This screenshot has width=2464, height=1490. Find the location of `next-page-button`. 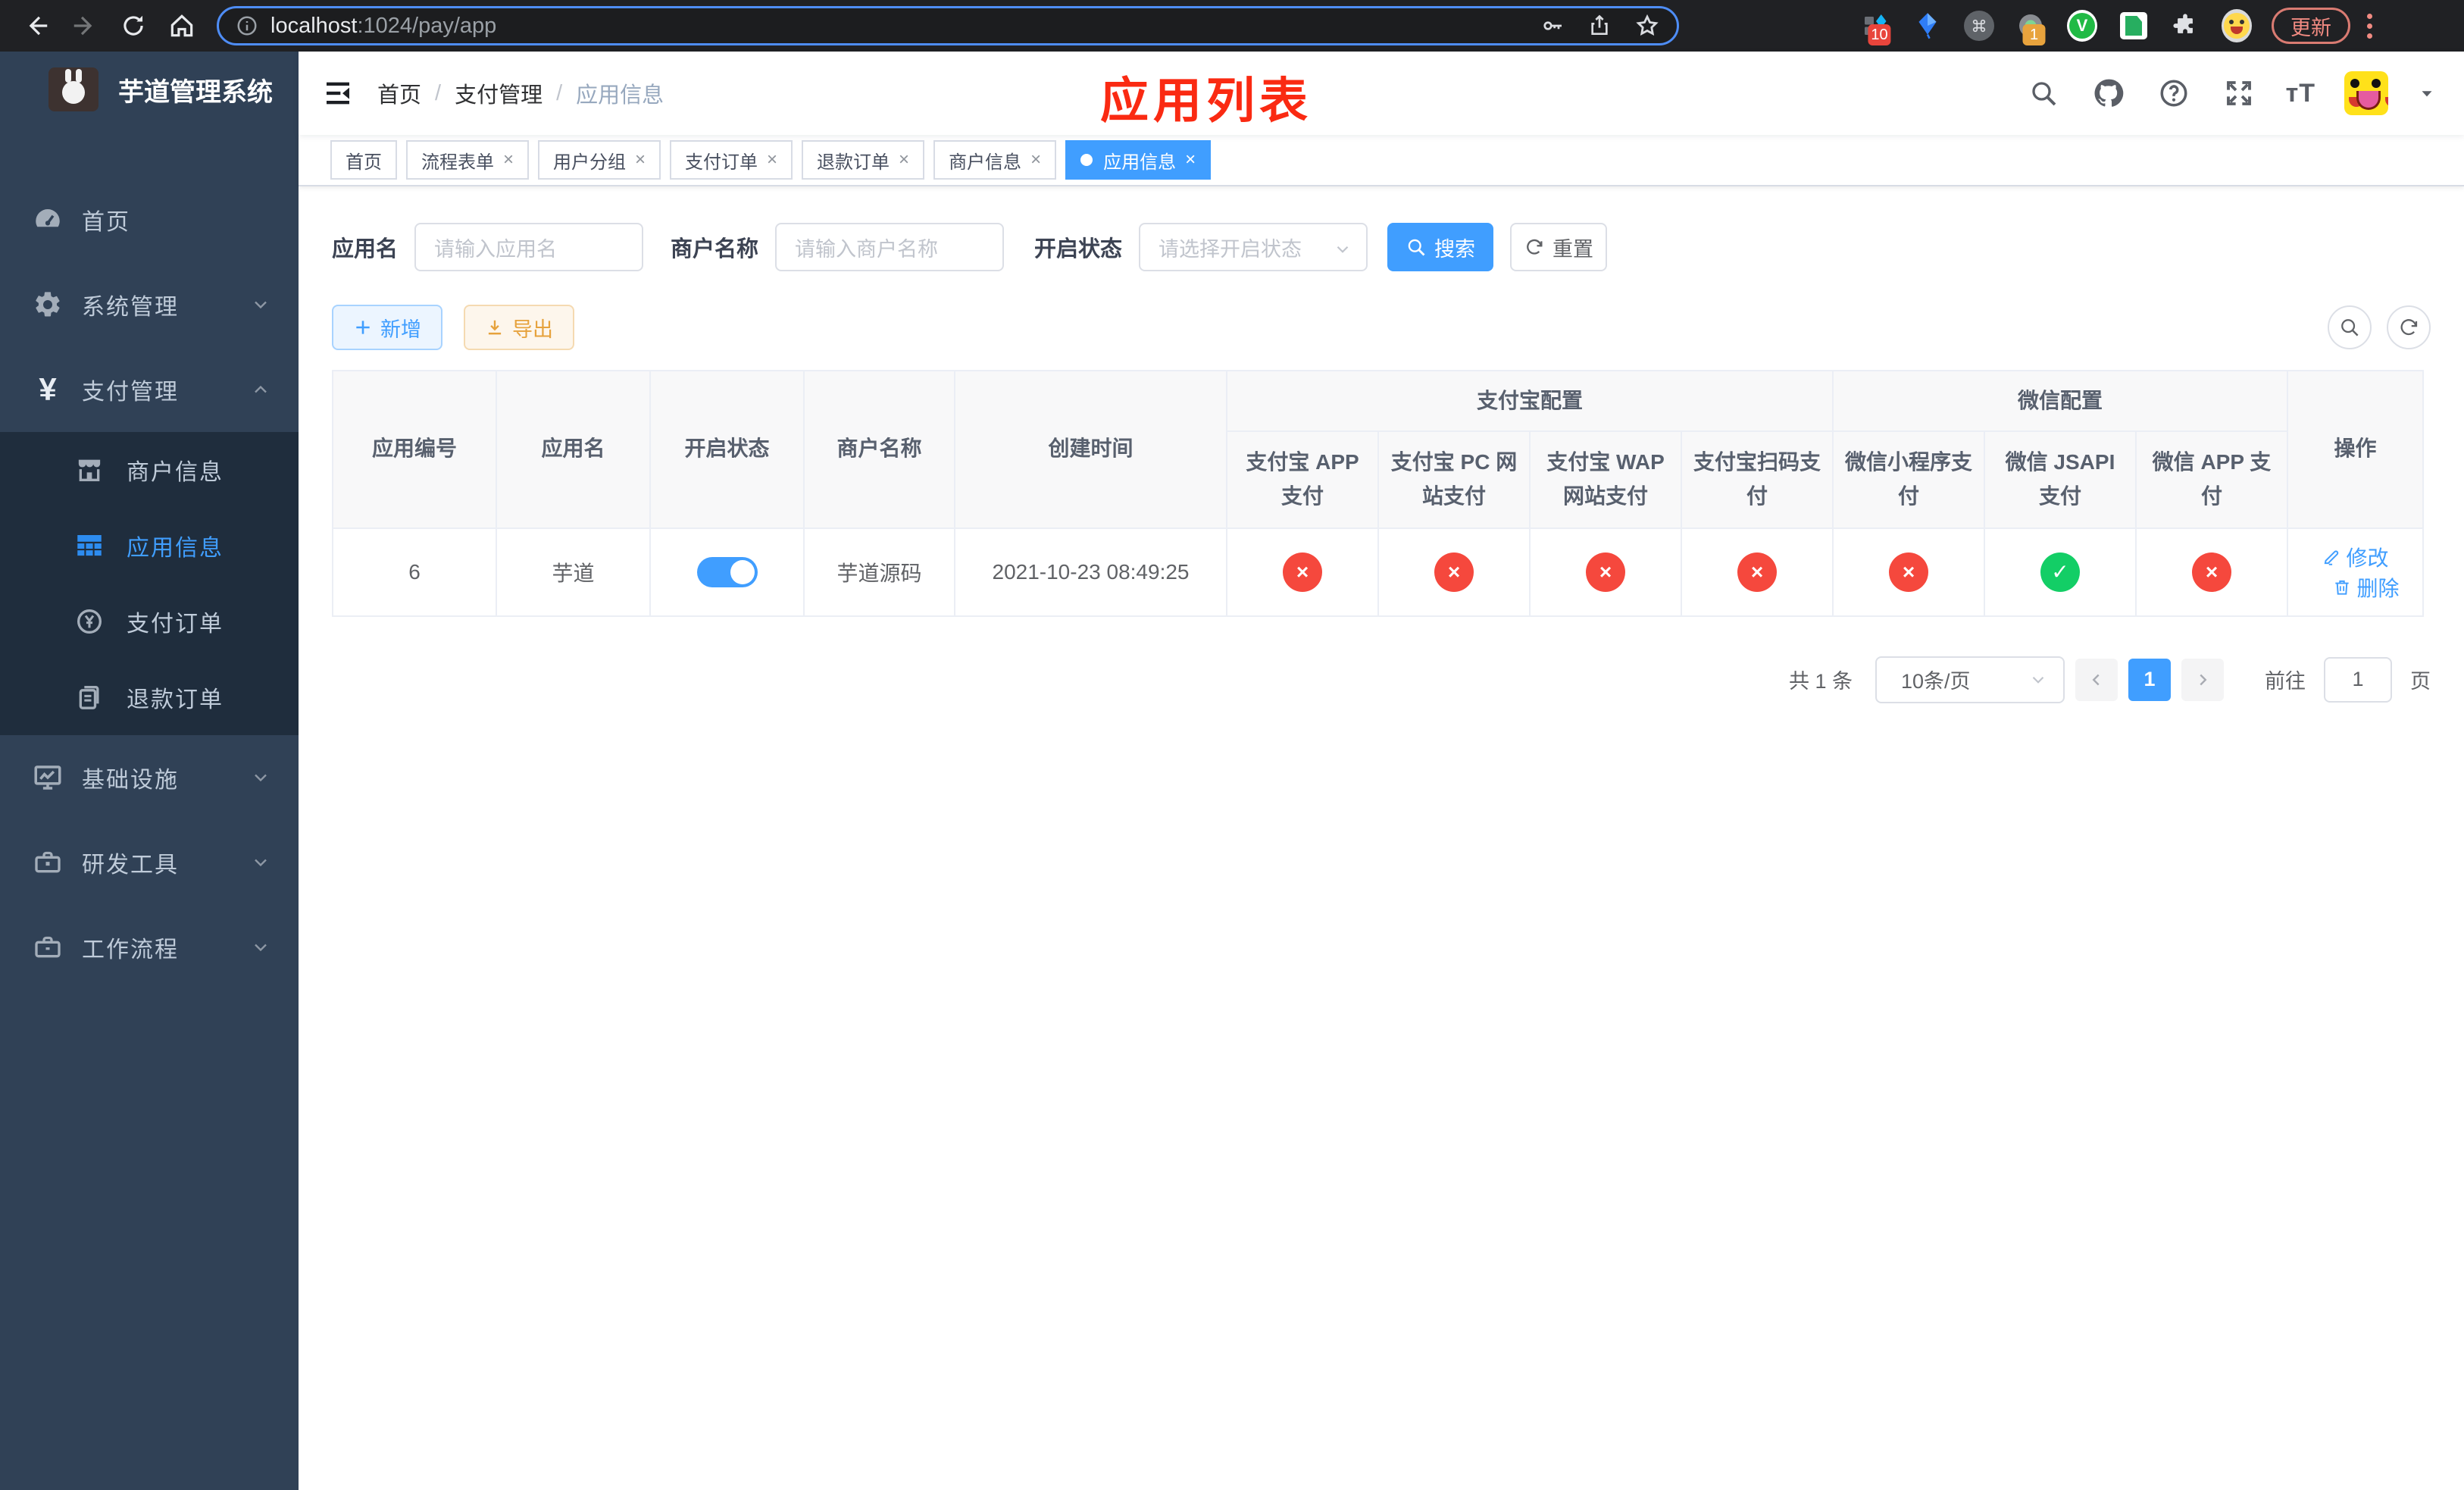

next-page-button is located at coordinates (2202, 680).